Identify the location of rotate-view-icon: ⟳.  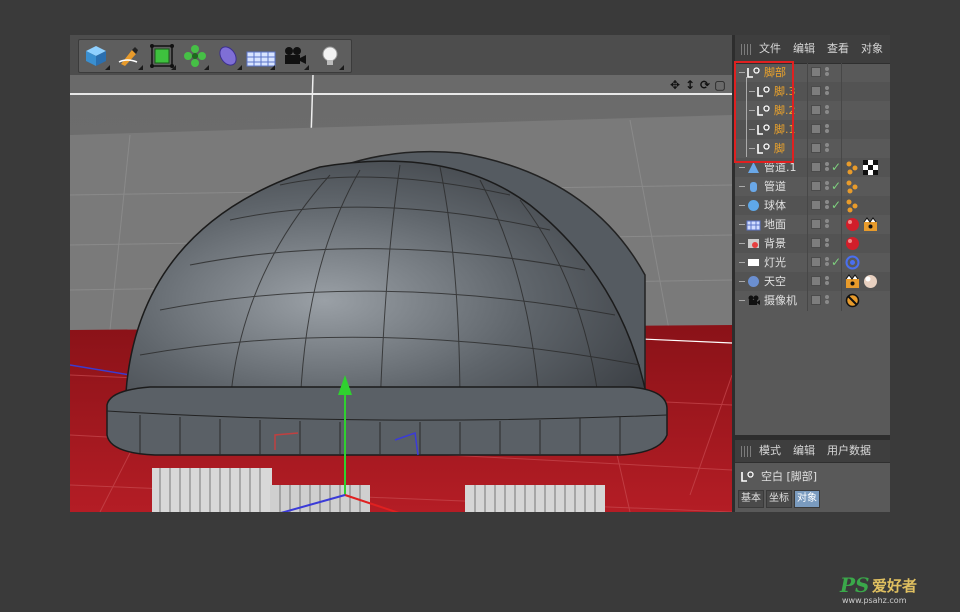
(705, 85).